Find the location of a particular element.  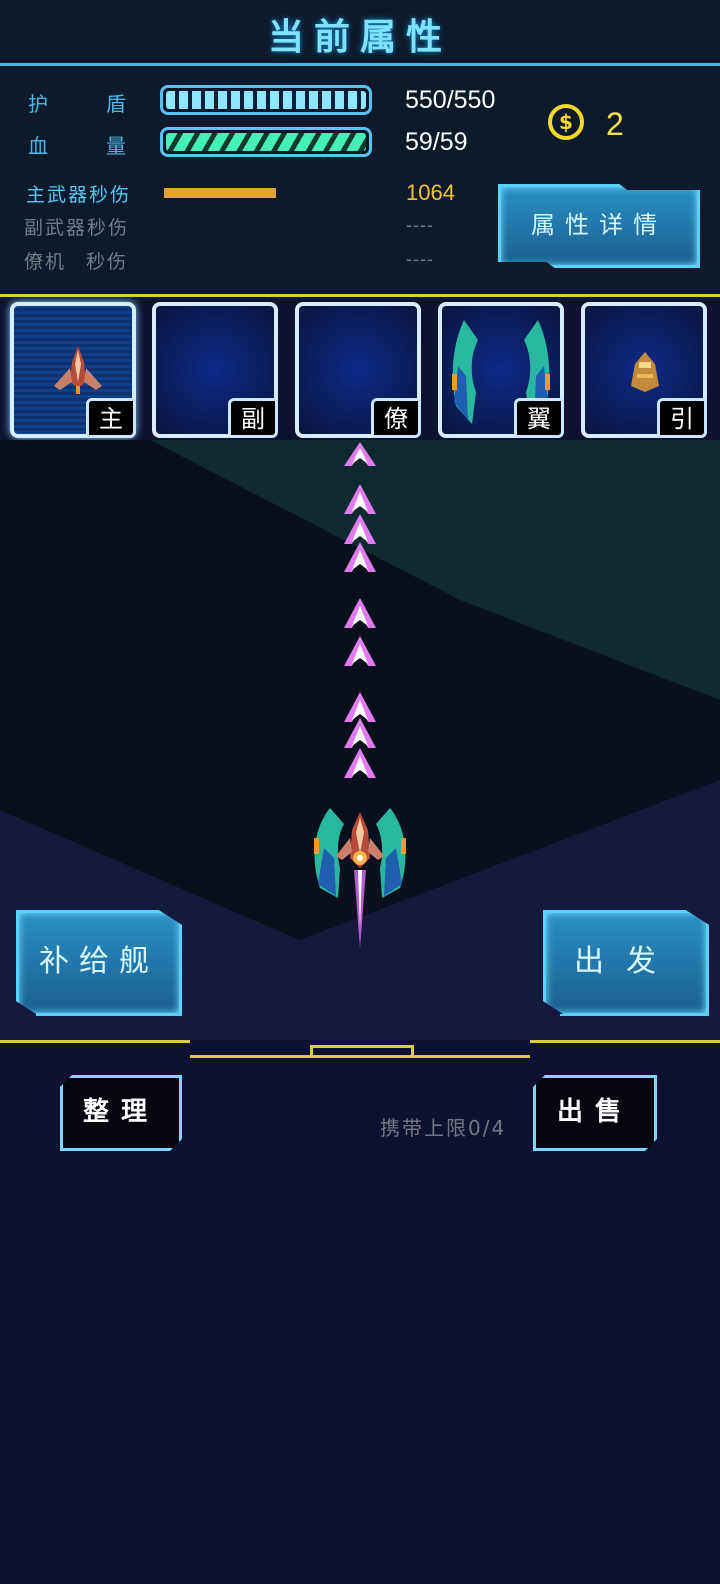

shield-value: 550/550 is located at coordinates (450, 100).